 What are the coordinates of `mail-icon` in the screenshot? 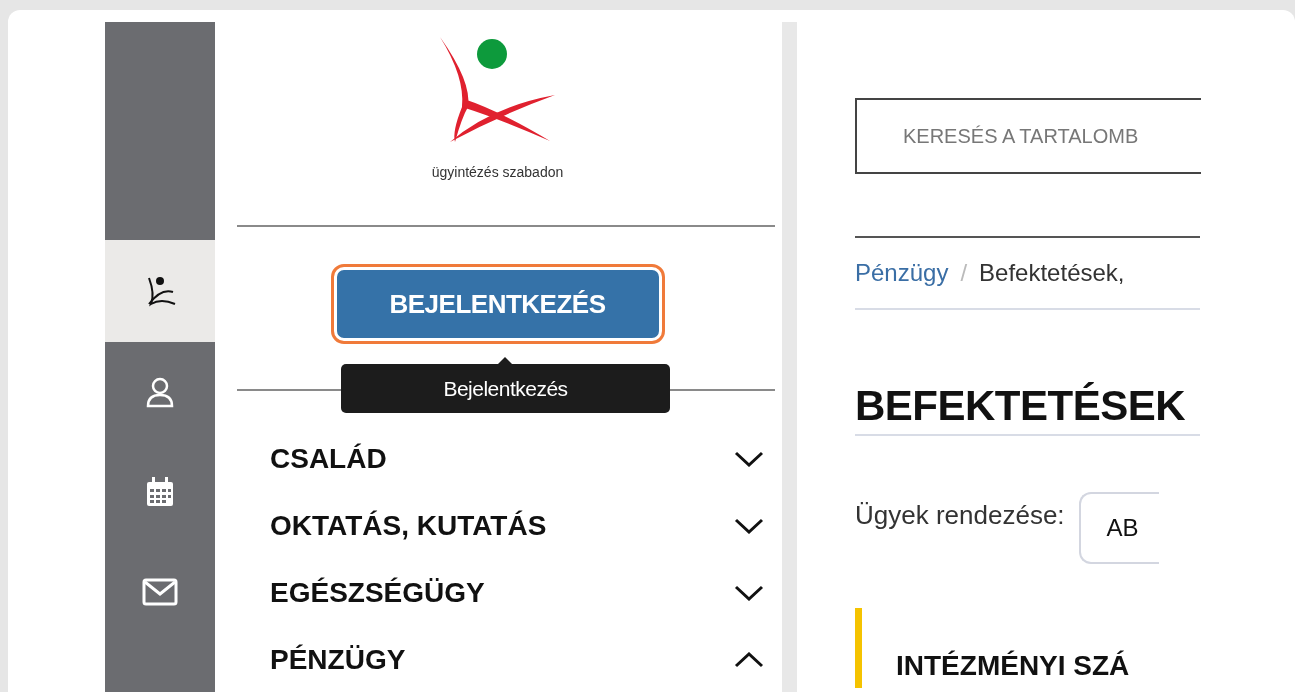 It's located at (160, 592).